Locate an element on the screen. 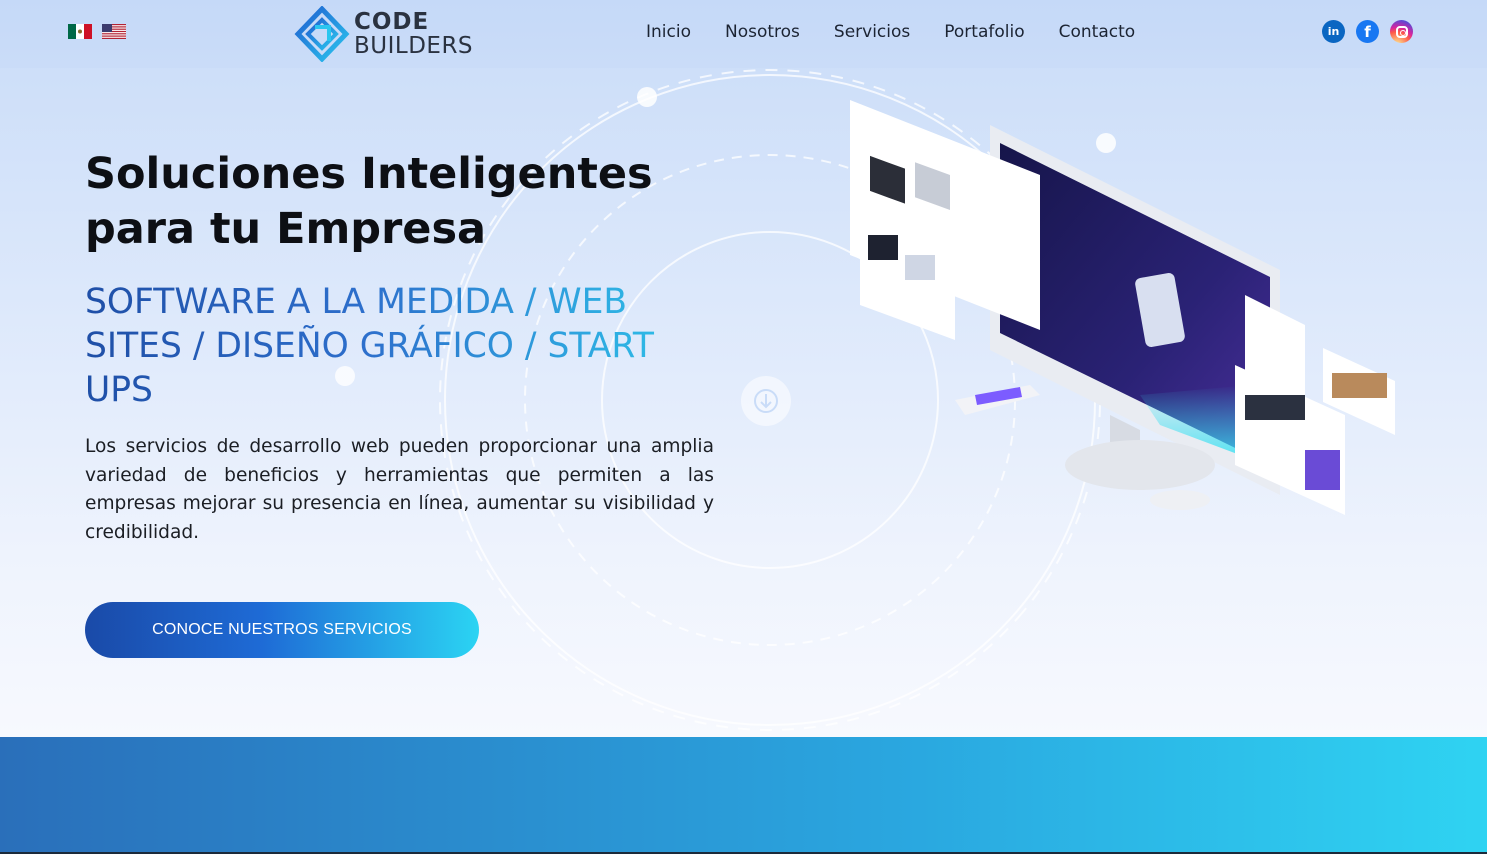  scroll-down-button is located at coordinates (766, 401).